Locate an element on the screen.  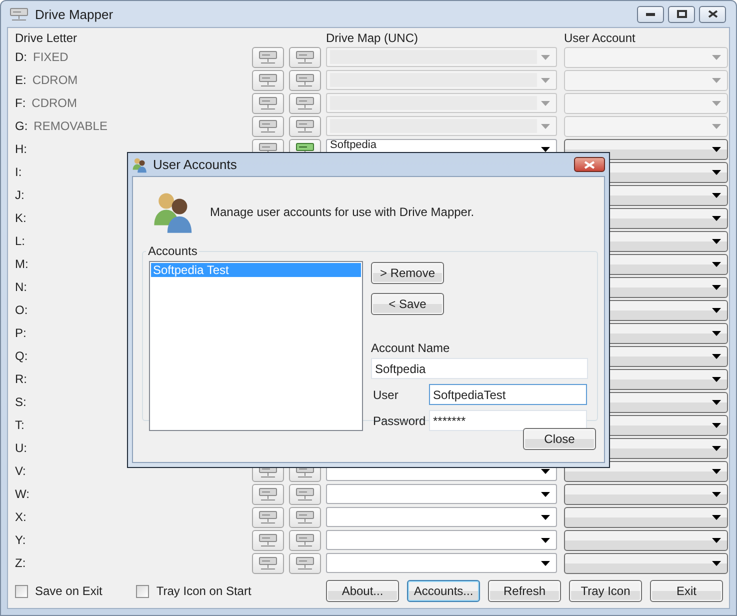
checkbox: Tray Icon on Start is located at coordinates (194, 591).